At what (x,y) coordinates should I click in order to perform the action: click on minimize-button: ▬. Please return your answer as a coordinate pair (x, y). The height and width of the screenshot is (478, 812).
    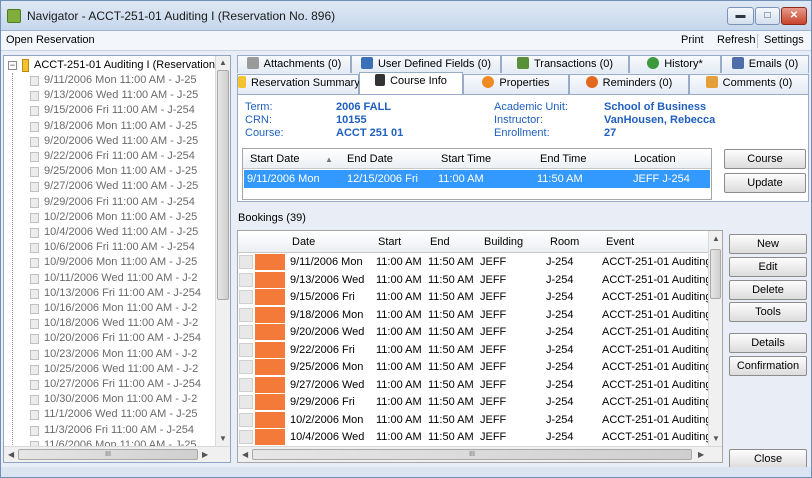
    Looking at the image, I should click on (740, 16).